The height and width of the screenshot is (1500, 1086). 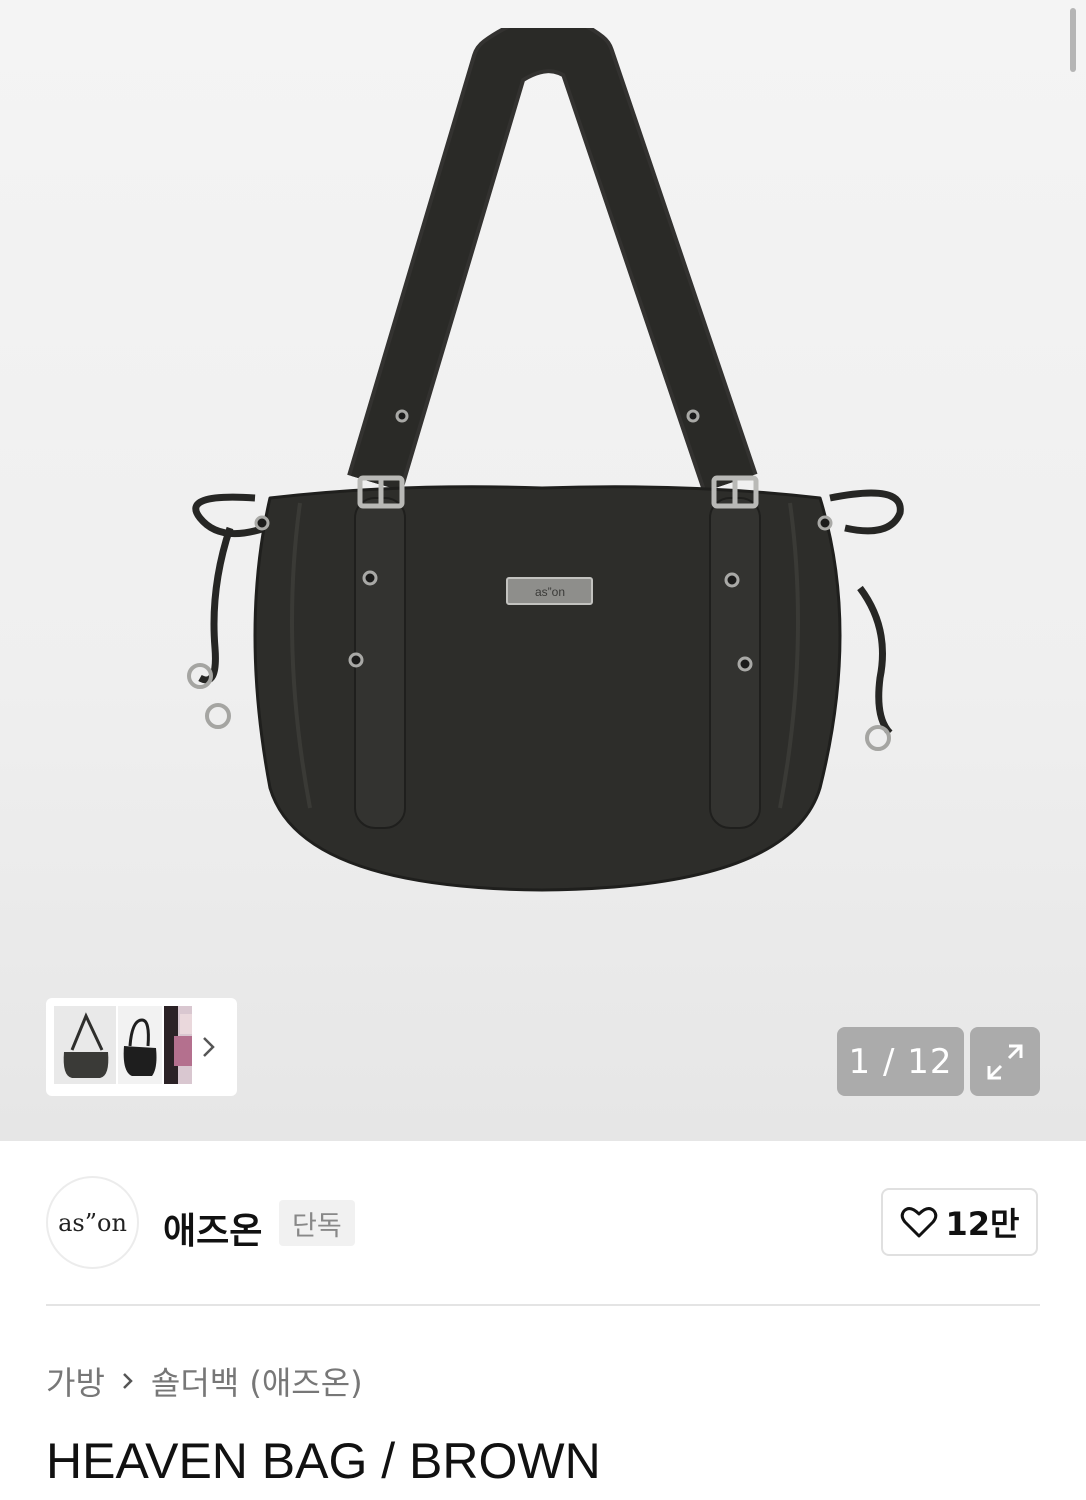 I want to click on breadcrumb-item-subcategory: 숄더백 (애즈온), so click(x=257, y=1381).